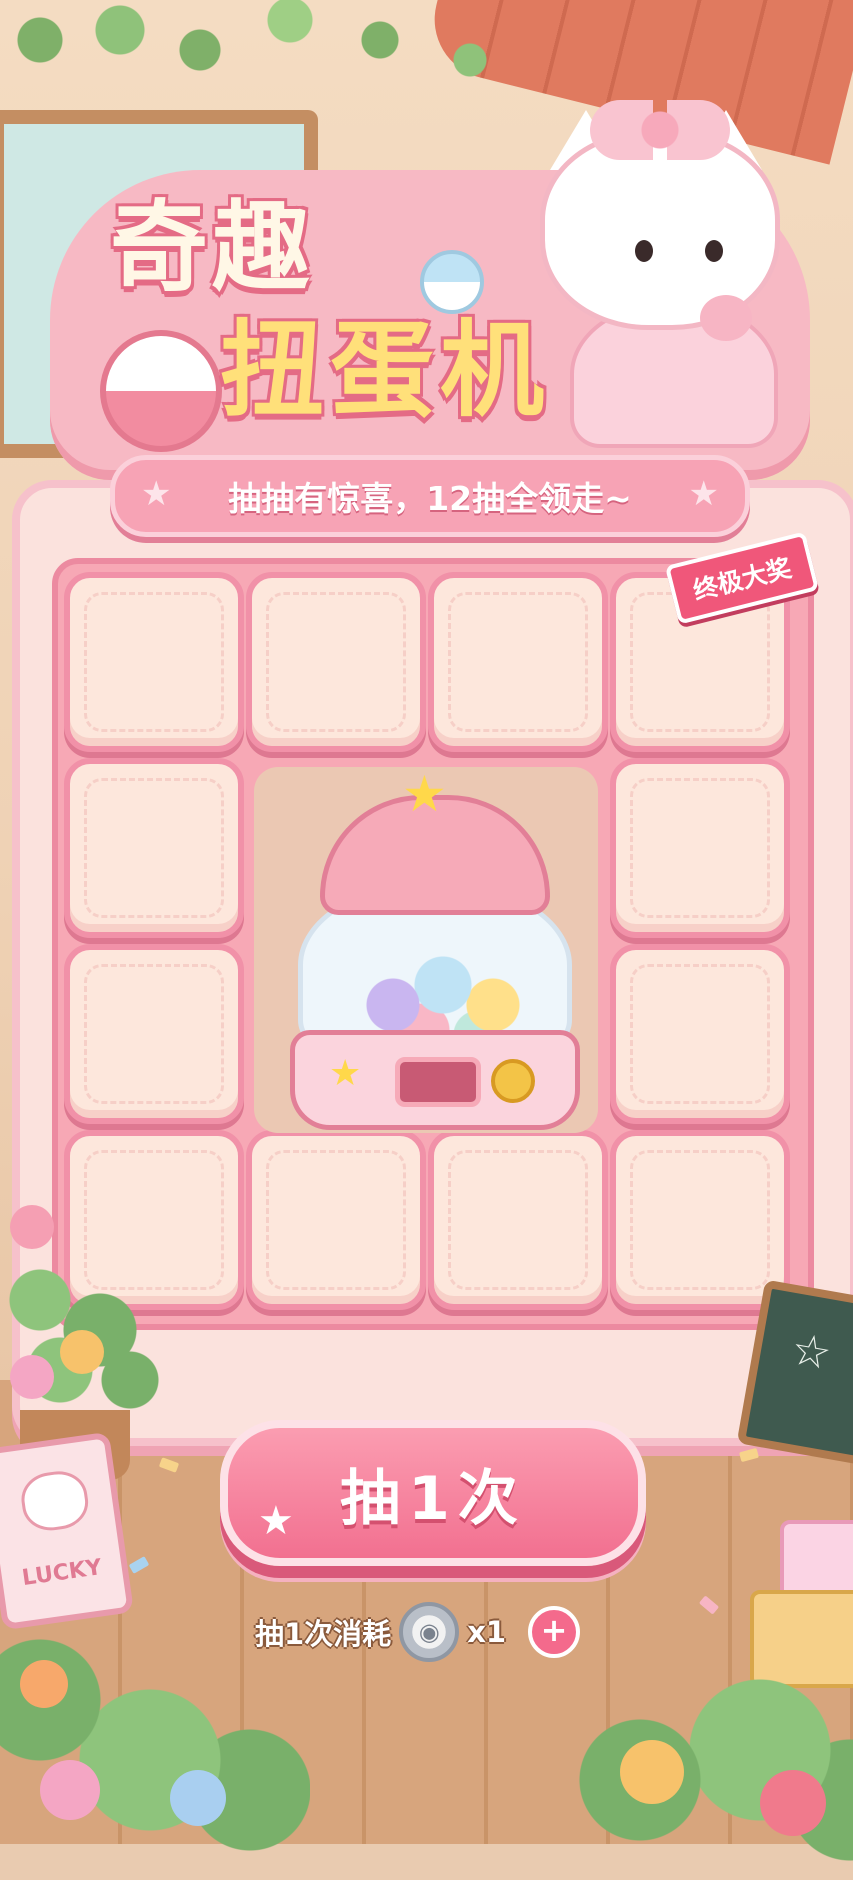  I want to click on gacha-machine: ★ ★, so click(435, 947).